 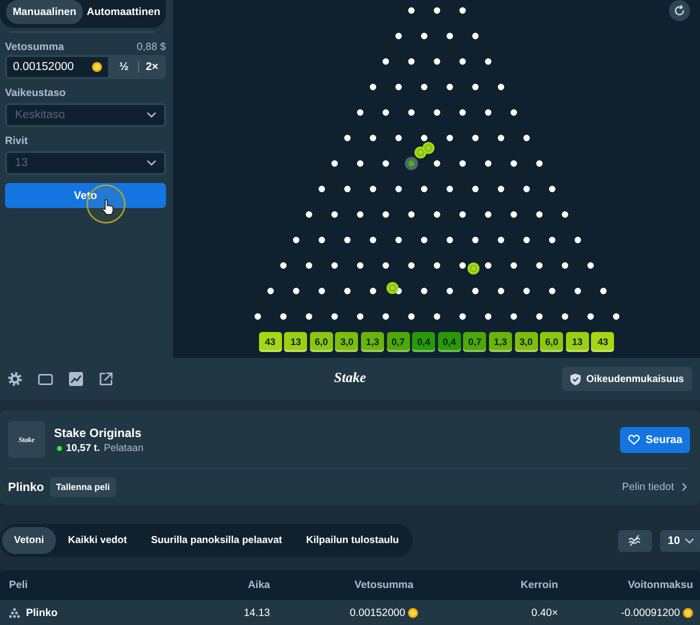 I want to click on mode-tab: Automaattinen, so click(x=123, y=12).